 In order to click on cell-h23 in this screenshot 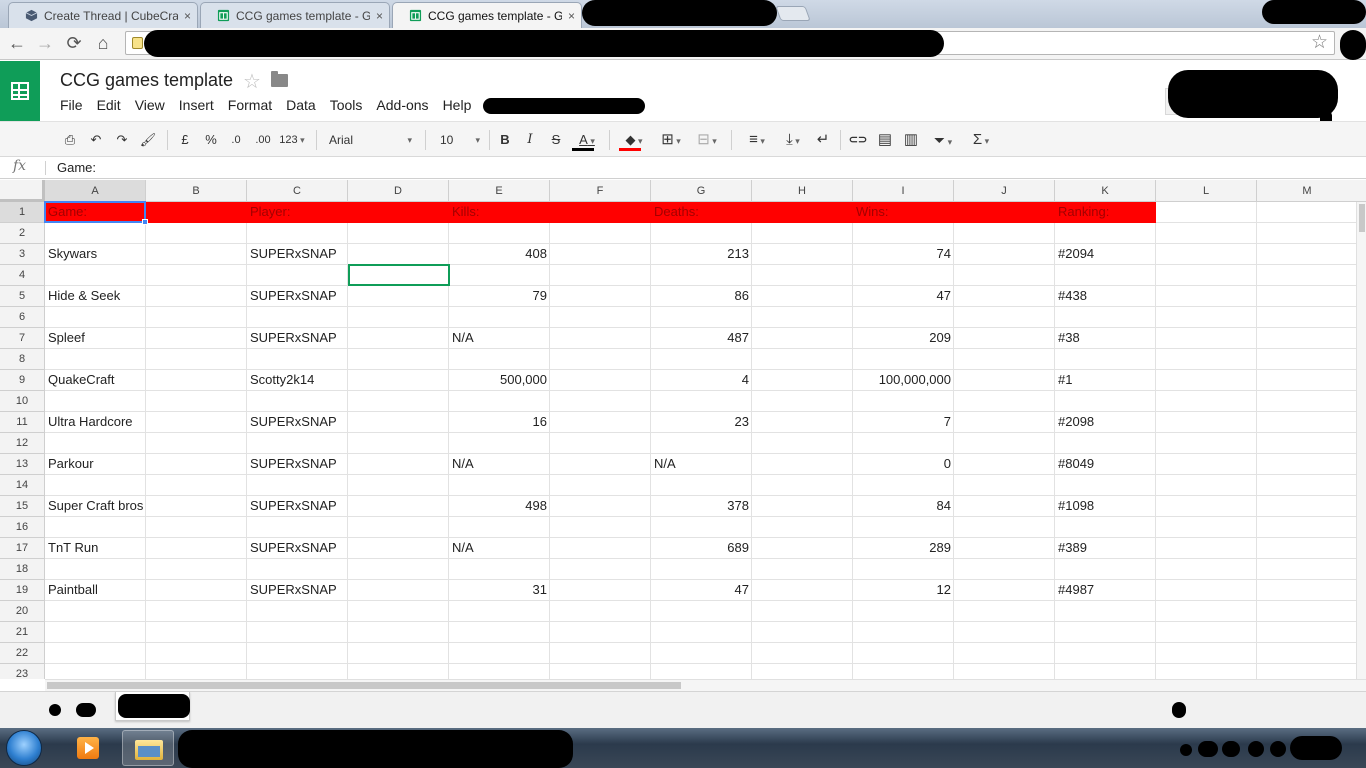, I will do `click(802, 671)`.